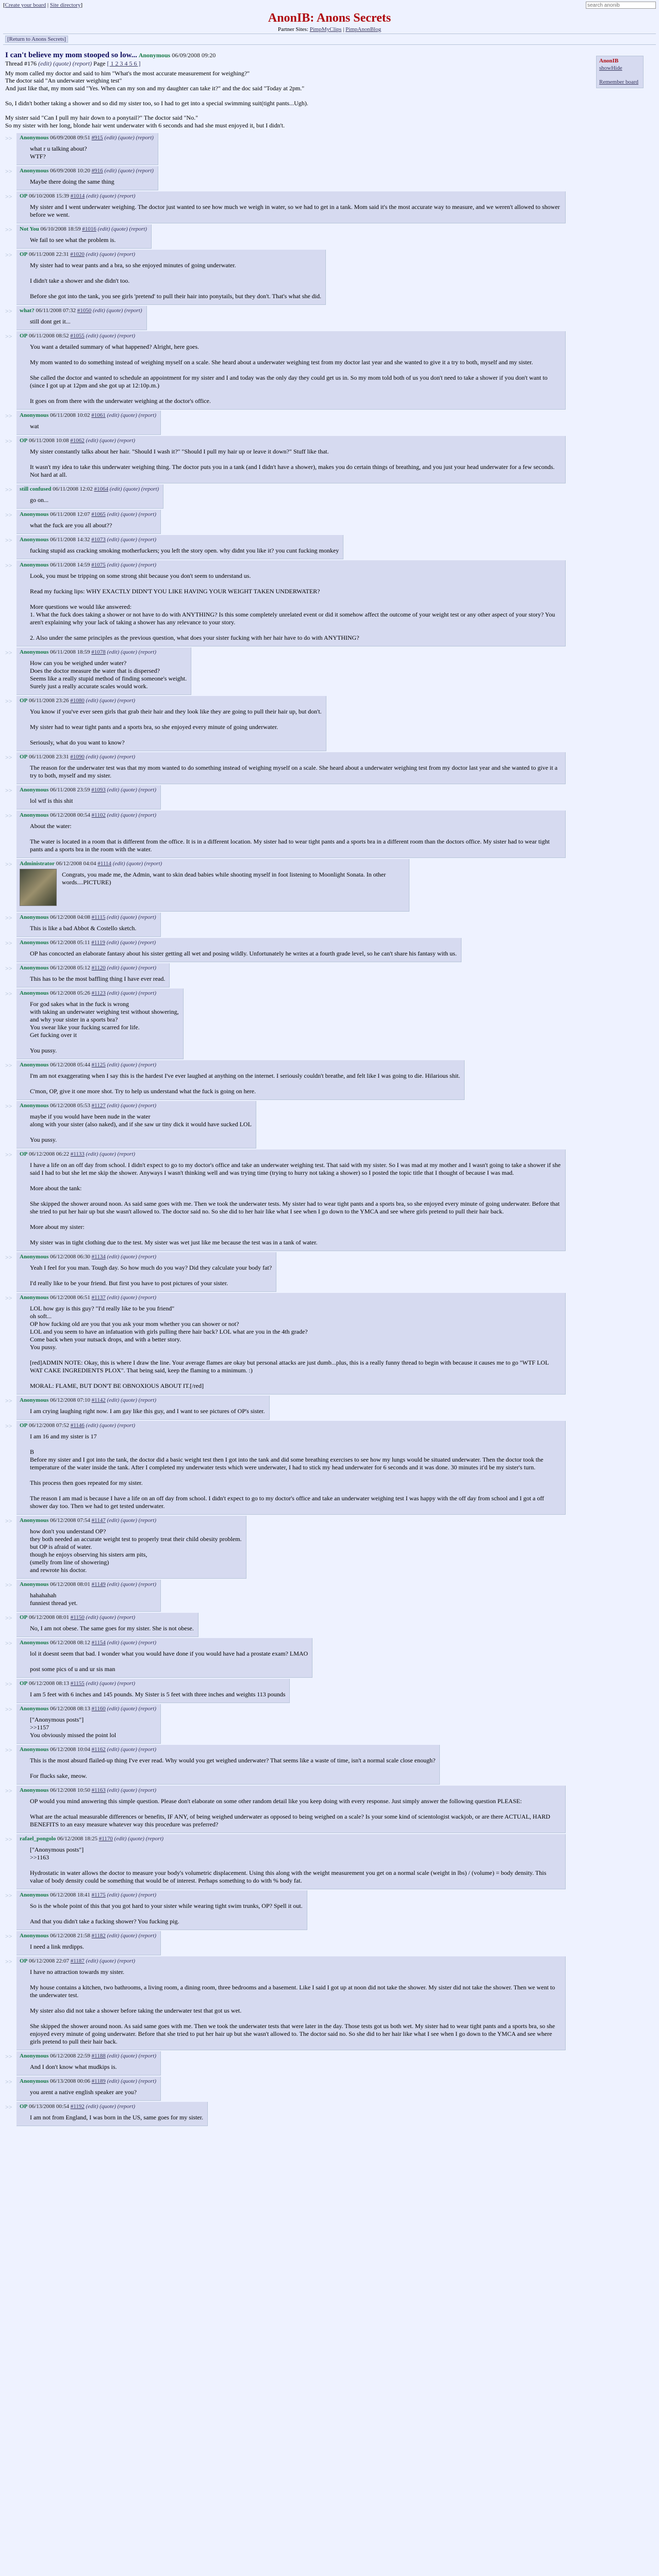  I want to click on reply-number: #1123, so click(99, 993).